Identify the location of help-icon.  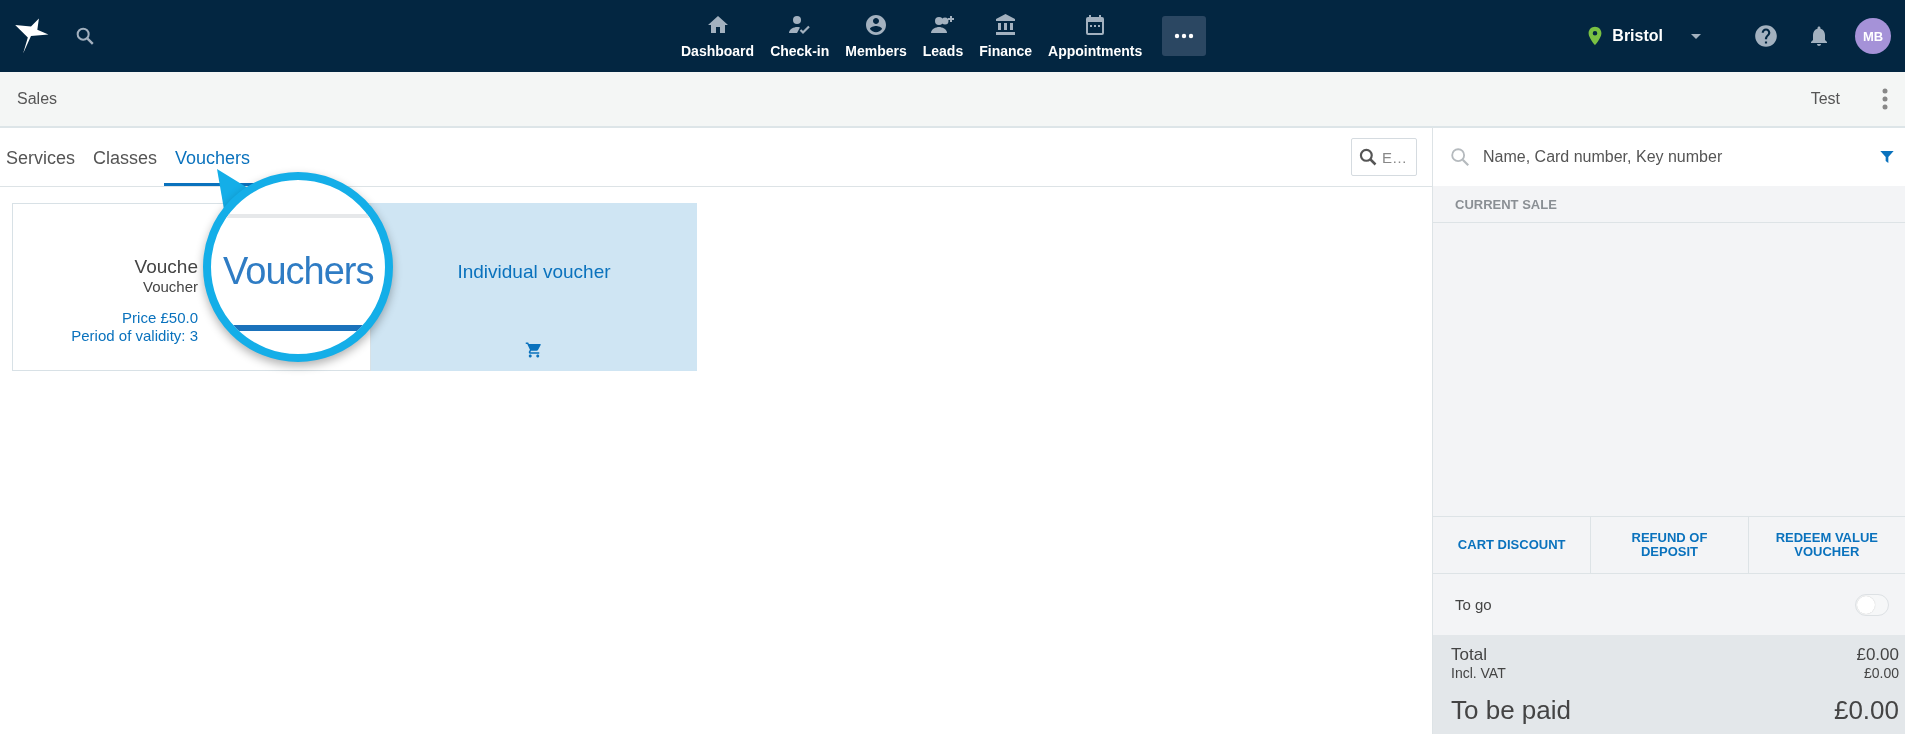
(1766, 36).